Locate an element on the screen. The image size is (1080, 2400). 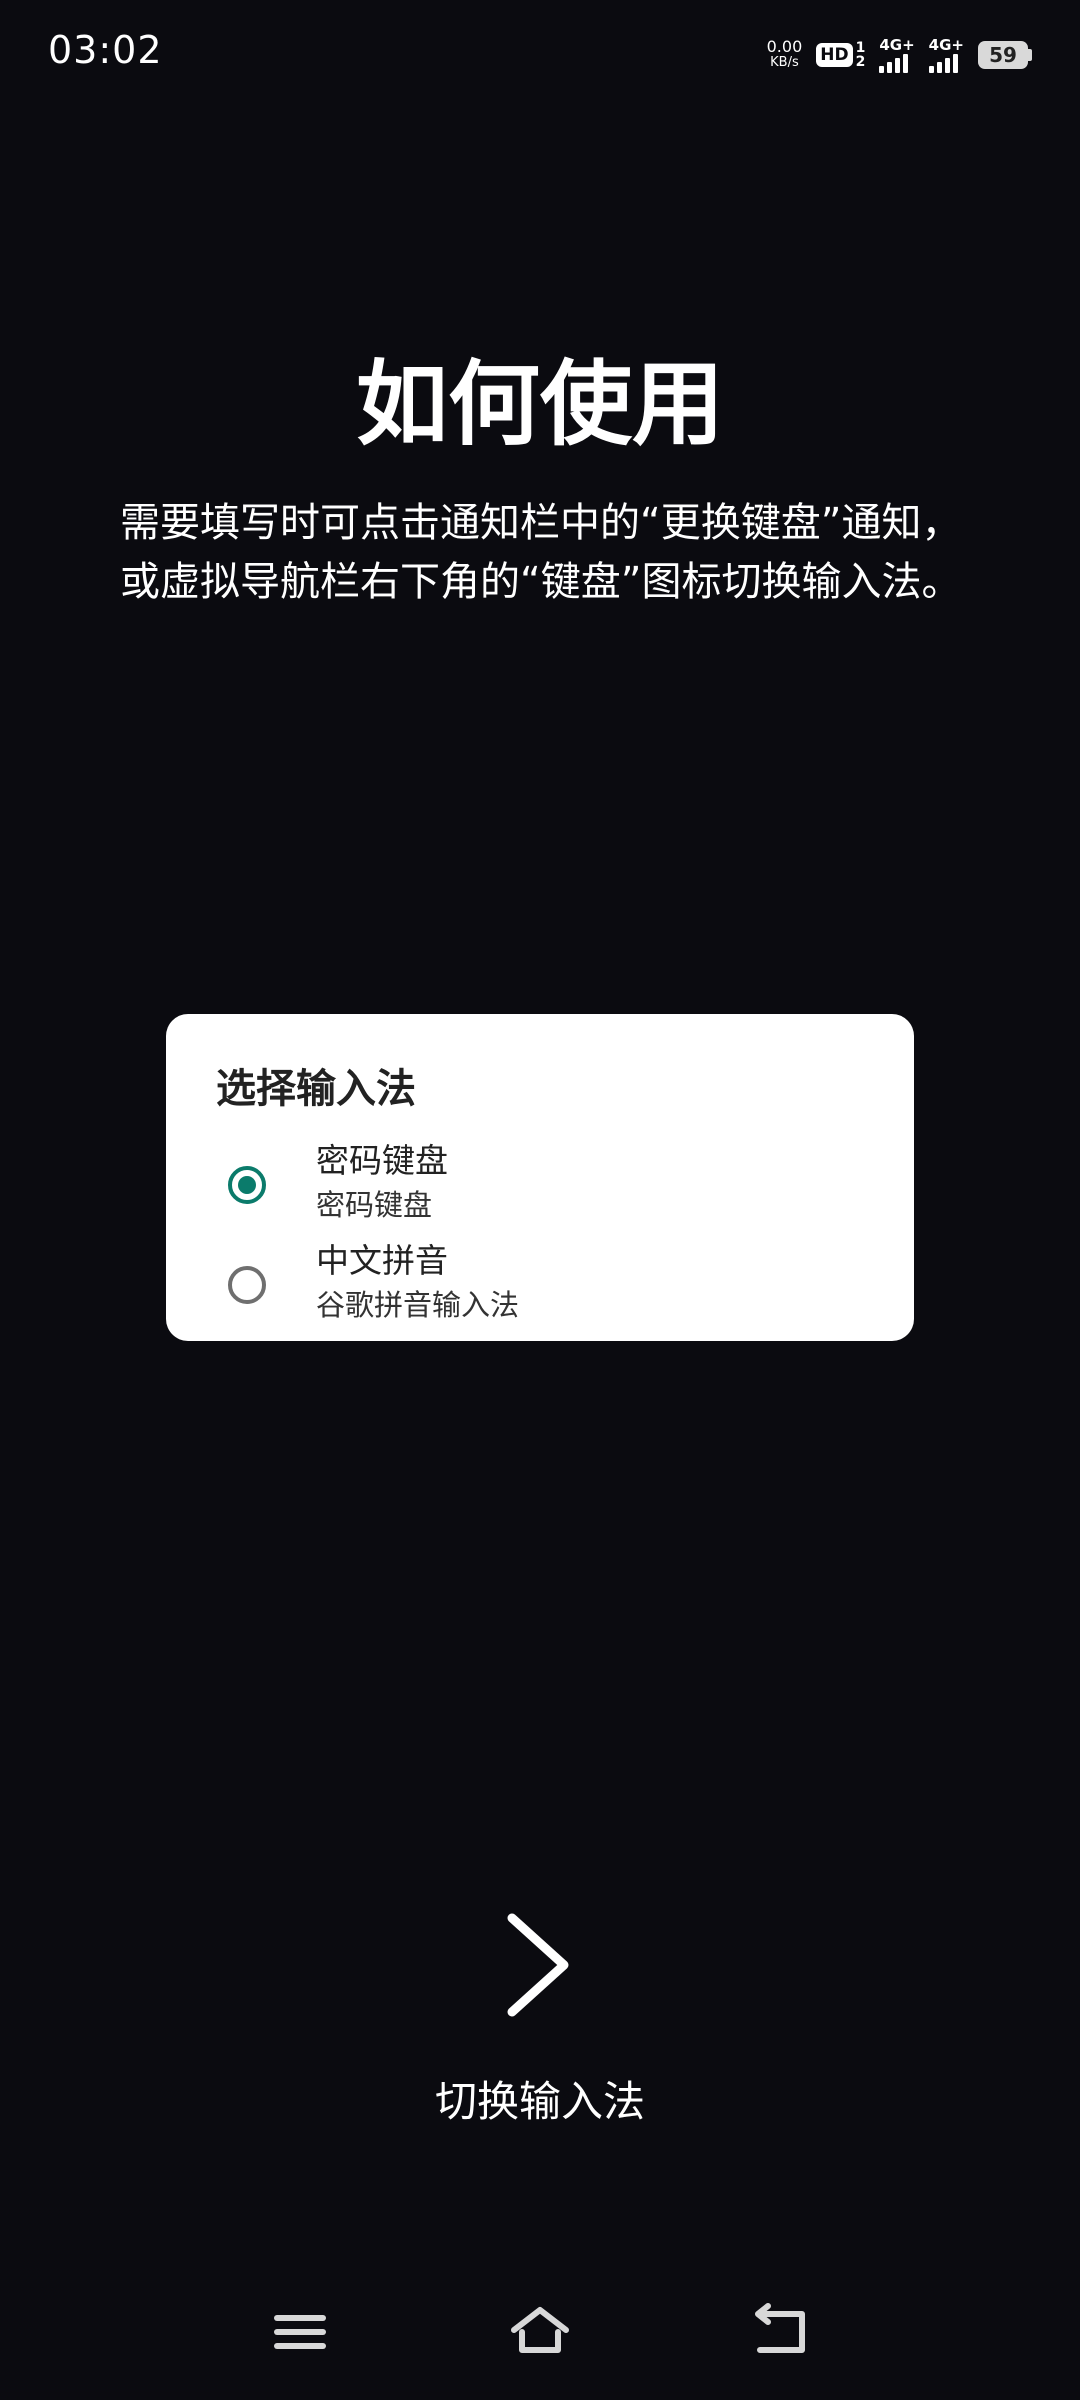
option-title: 中文拼音 is located at coordinates (382, 1260).